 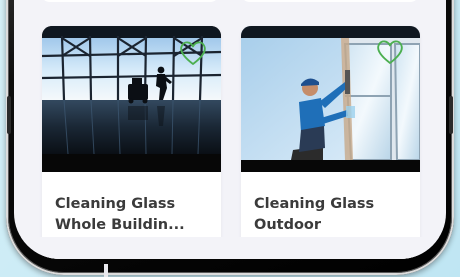 What do you see at coordinates (451, 115) in the screenshot?
I see `phone-side-button-right` at bounding box center [451, 115].